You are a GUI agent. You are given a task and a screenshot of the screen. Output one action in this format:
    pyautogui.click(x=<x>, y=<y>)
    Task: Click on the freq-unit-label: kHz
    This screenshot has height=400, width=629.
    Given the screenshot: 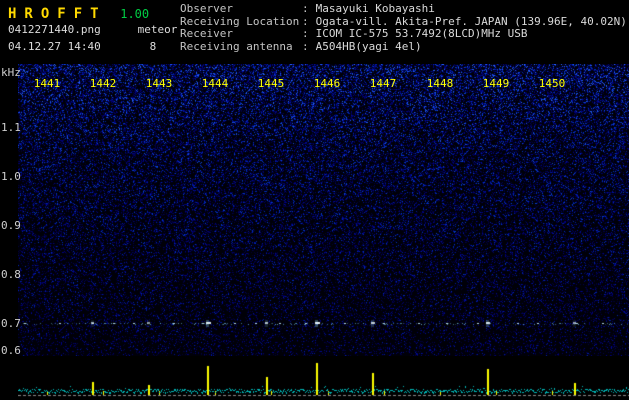 What is the action you would take?
    pyautogui.click(x=11, y=72)
    